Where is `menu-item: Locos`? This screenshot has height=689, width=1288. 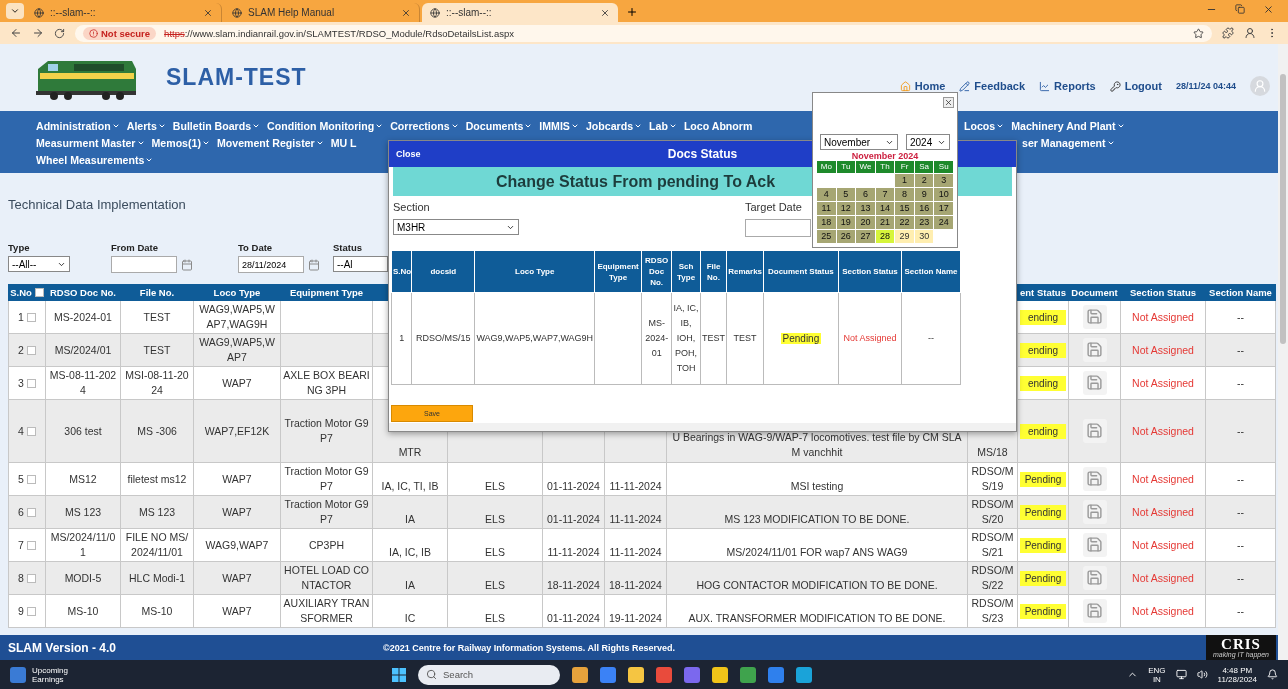 menu-item: Locos is located at coordinates (984, 125).